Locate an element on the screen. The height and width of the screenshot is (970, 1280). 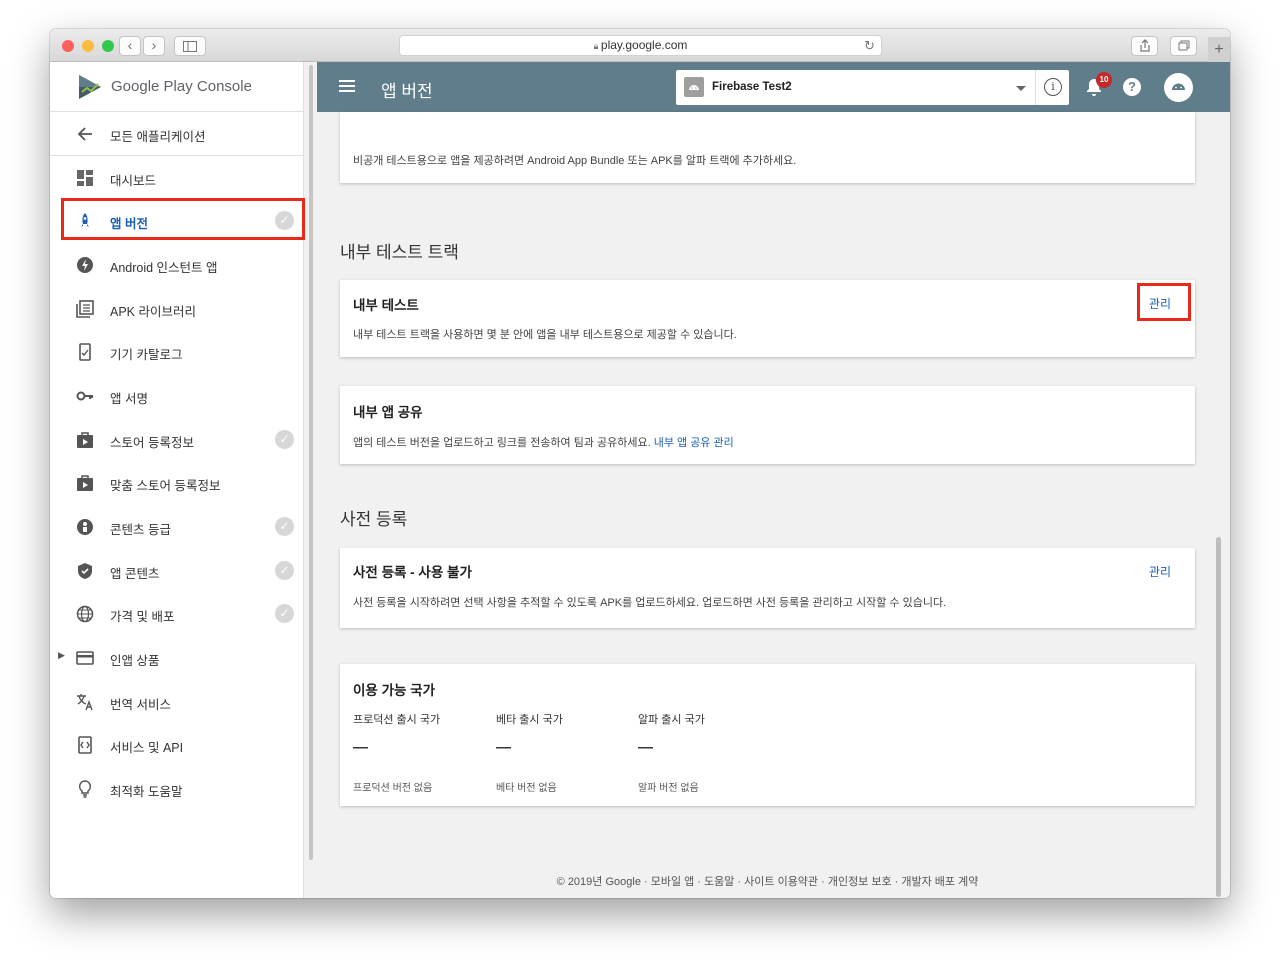
avatar is located at coordinates (1178, 87).